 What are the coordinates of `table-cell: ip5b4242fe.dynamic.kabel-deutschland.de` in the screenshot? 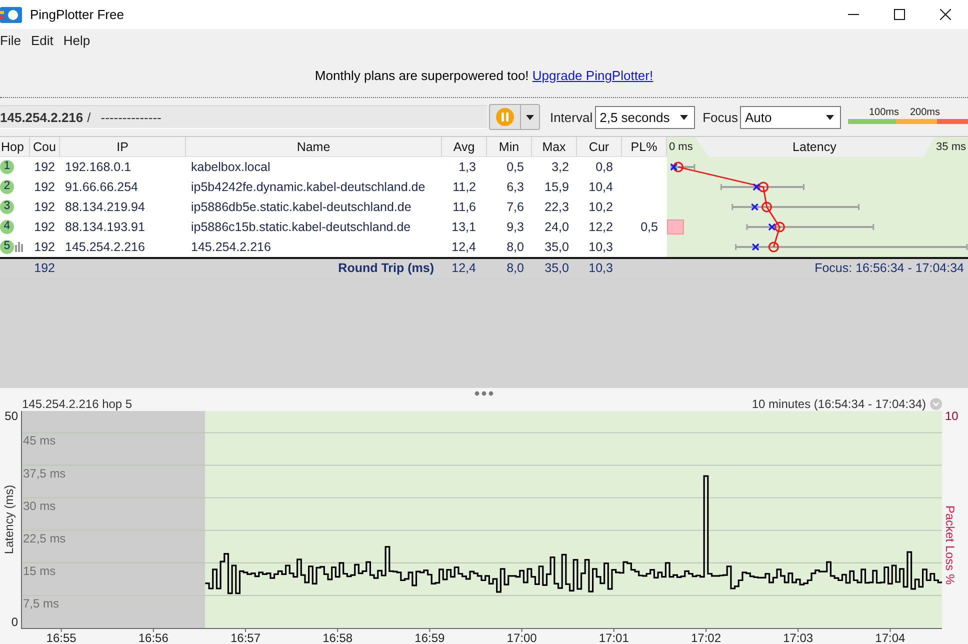 It's located at (308, 187).